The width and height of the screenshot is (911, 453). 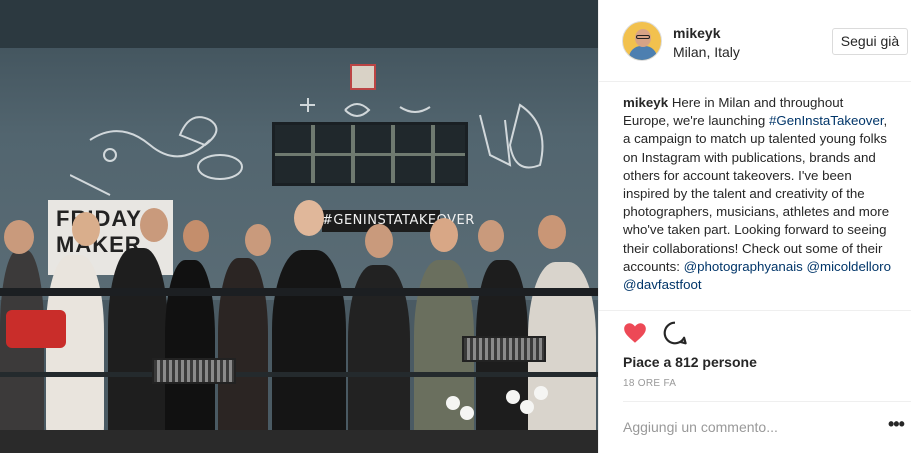 I want to click on post-location: Milan, Italy, so click(x=706, y=52).